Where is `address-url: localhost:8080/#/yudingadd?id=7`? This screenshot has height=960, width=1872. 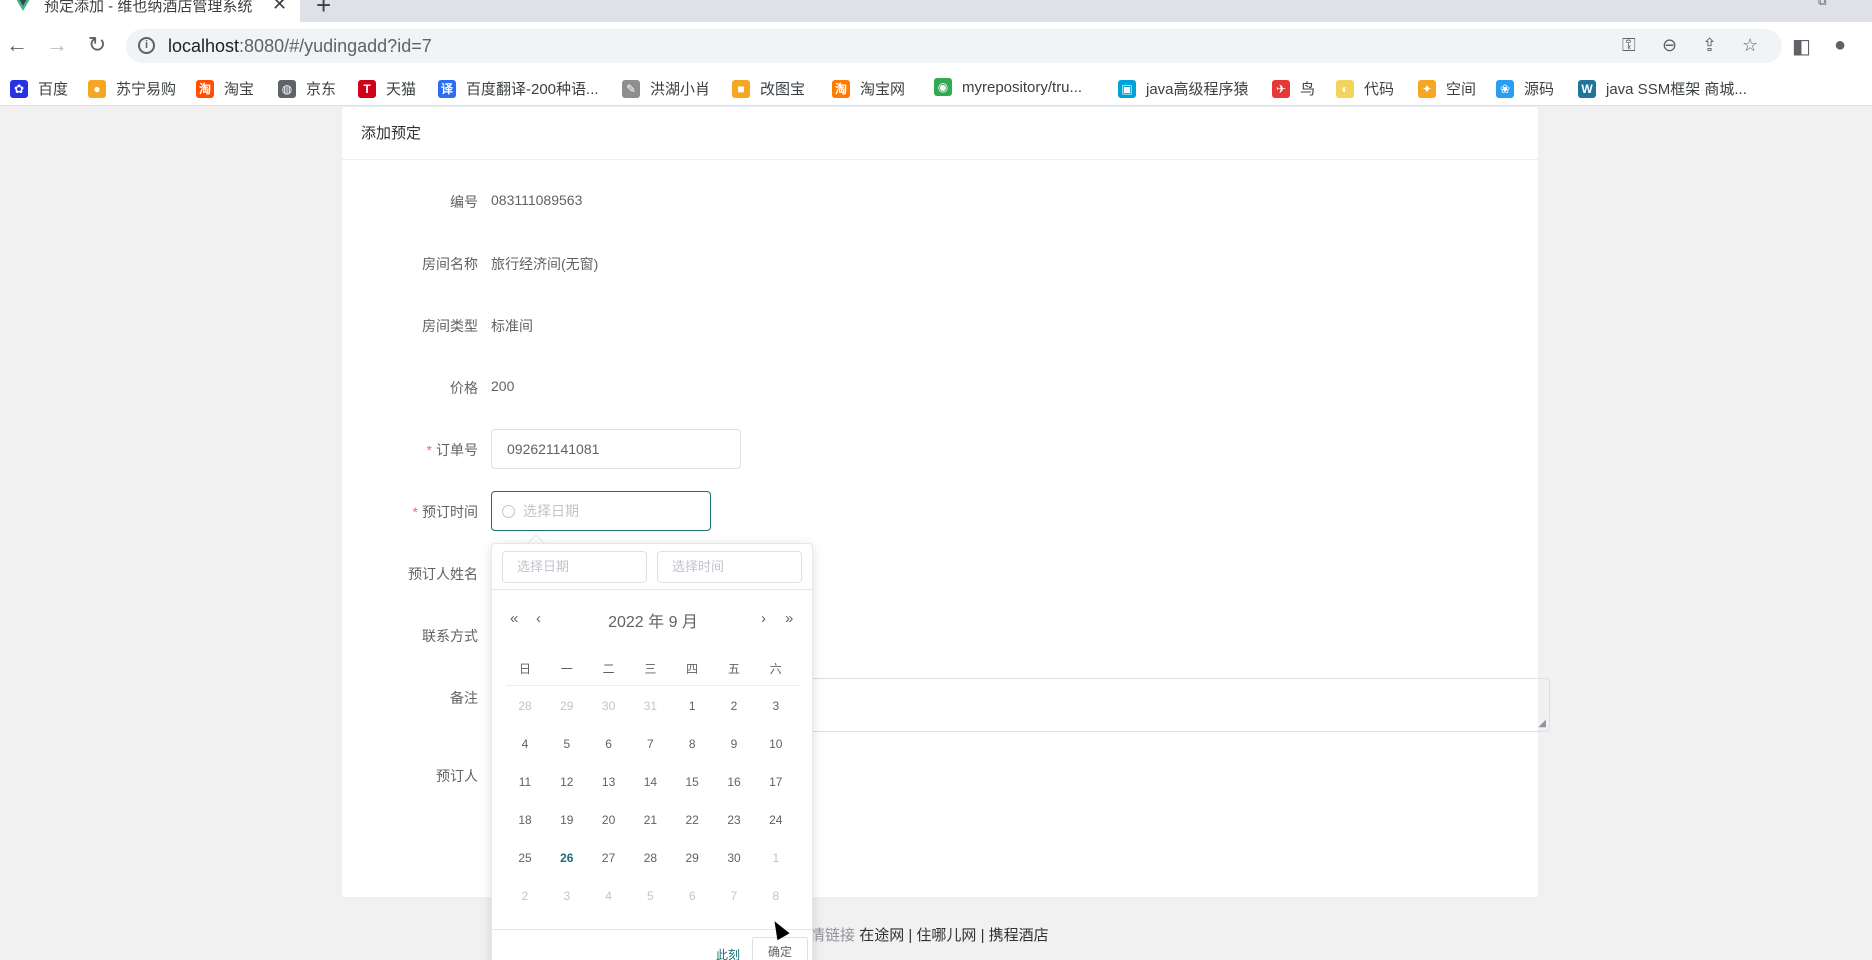
address-url: localhost:8080/#/yudingadd?id=7 is located at coordinates (300, 46).